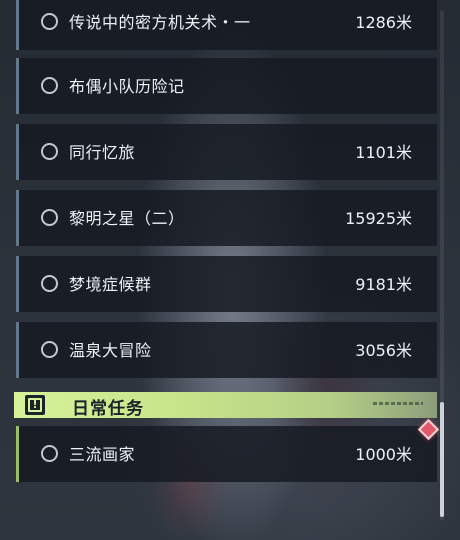 The height and width of the screenshot is (540, 460). I want to click on quest-name: 黎明之星（二）, so click(127, 218).